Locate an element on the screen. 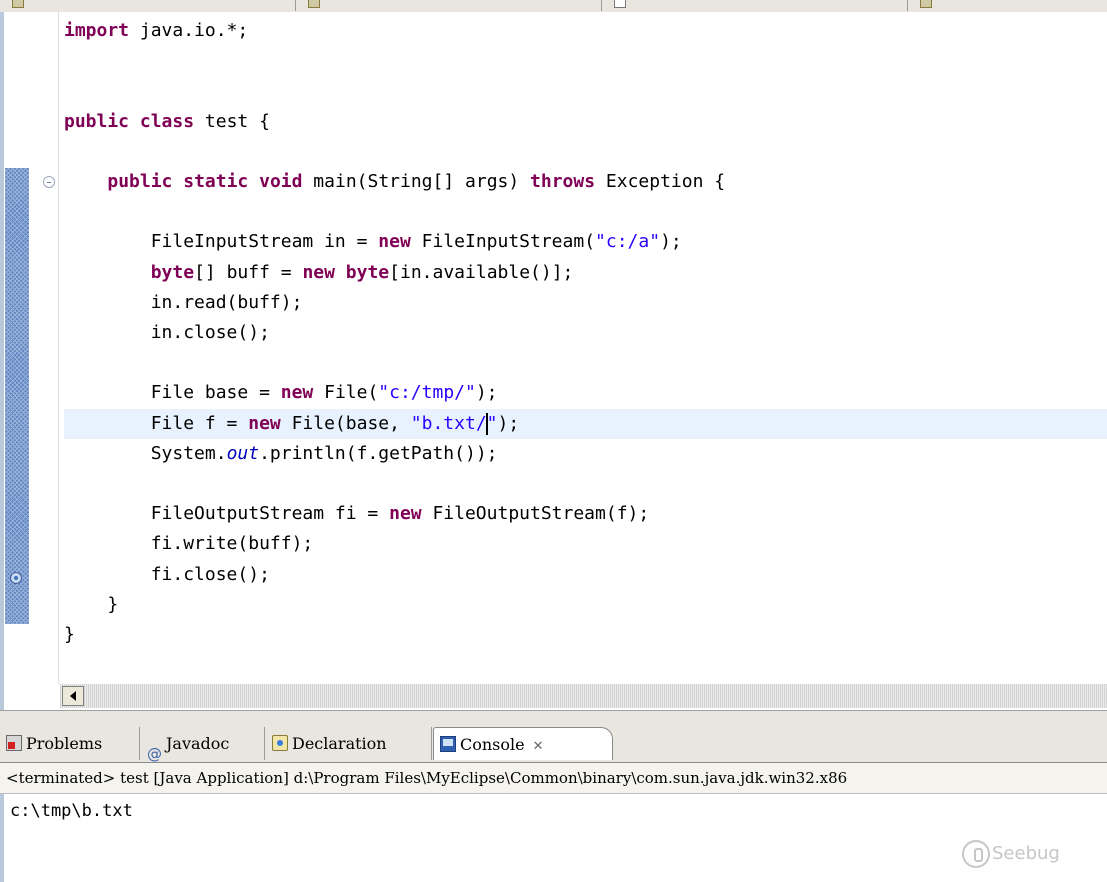  code-token: .println(f.getPath()); is located at coordinates (378, 453).